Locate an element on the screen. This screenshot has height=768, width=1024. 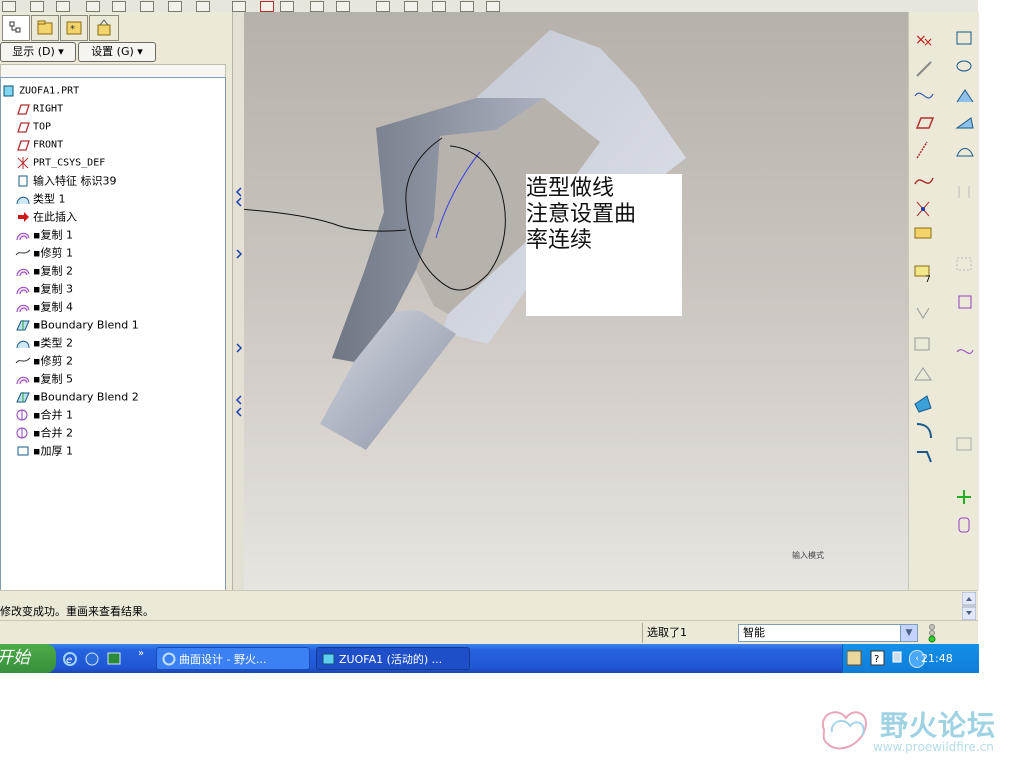
ime-icon is located at coordinates (854, 658).